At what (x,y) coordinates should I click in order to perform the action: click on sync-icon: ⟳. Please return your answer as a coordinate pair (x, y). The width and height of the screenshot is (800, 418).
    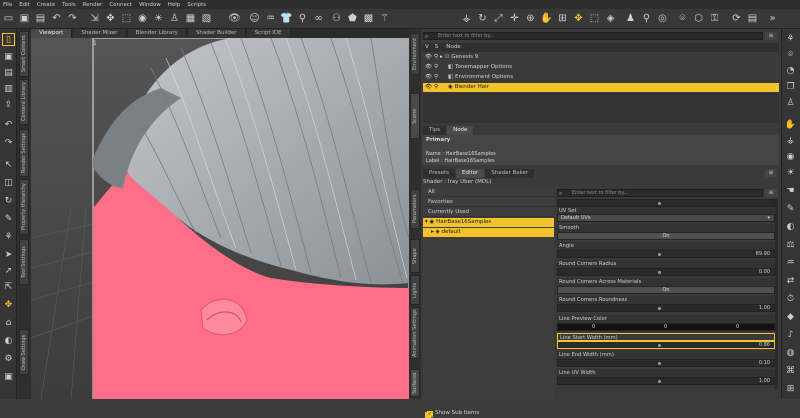
    Looking at the image, I should click on (736, 18).